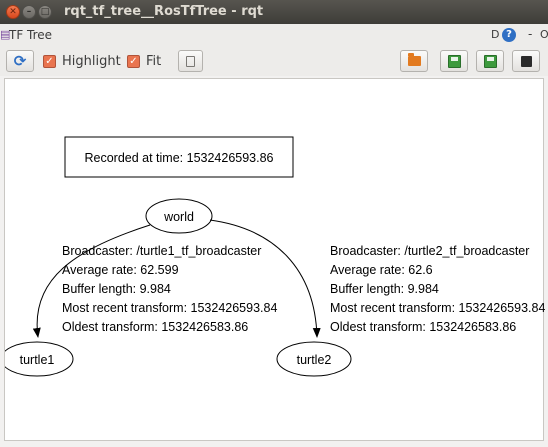  What do you see at coordinates (274, 61) in the screenshot?
I see `toolbar: ⟳ ✓ Highlight ✓ Fit` at bounding box center [274, 61].